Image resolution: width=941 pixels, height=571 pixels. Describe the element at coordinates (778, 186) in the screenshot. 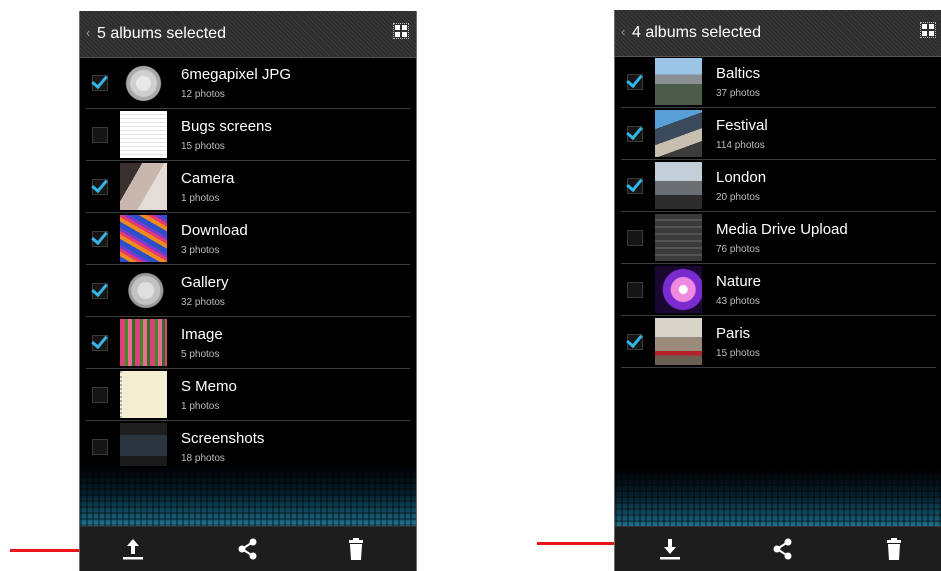

I see `album-row: London 20 photos` at that location.